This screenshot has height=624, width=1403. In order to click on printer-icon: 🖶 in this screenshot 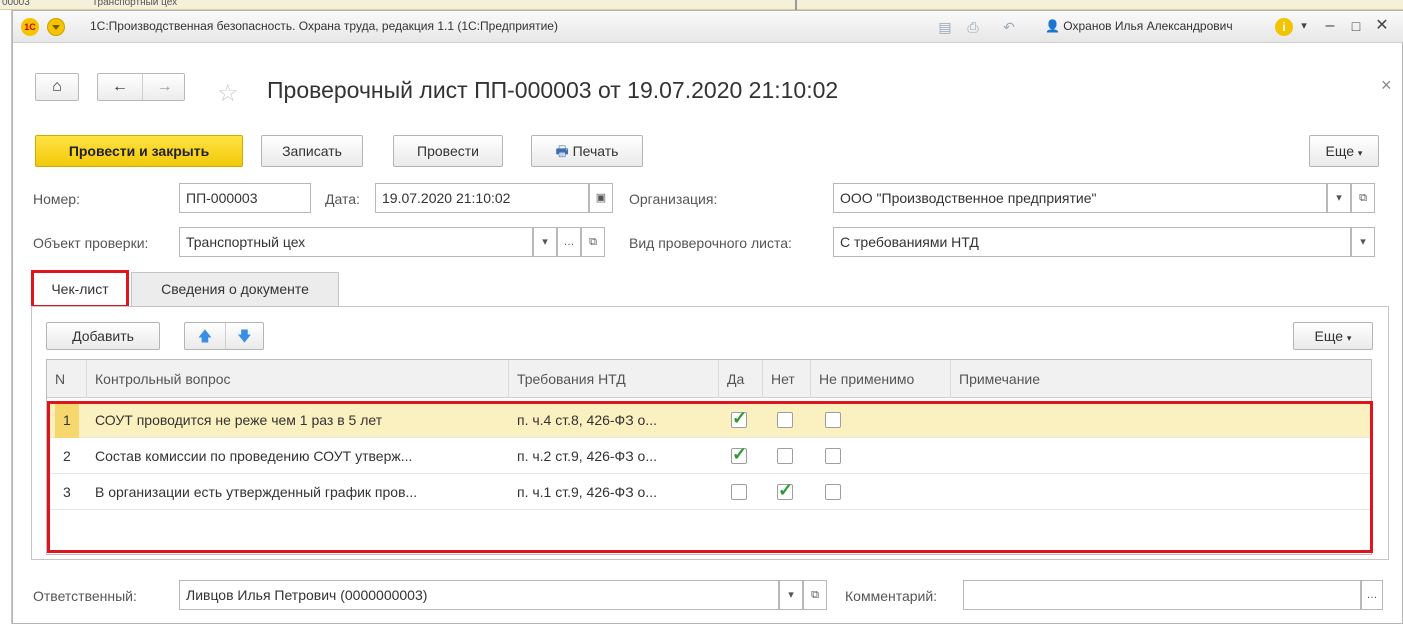, I will do `click(562, 151)`.